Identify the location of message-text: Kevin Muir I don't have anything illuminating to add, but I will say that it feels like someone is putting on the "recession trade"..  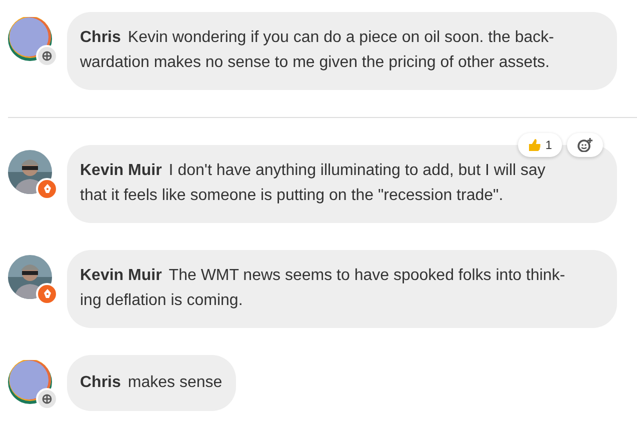
(313, 183).